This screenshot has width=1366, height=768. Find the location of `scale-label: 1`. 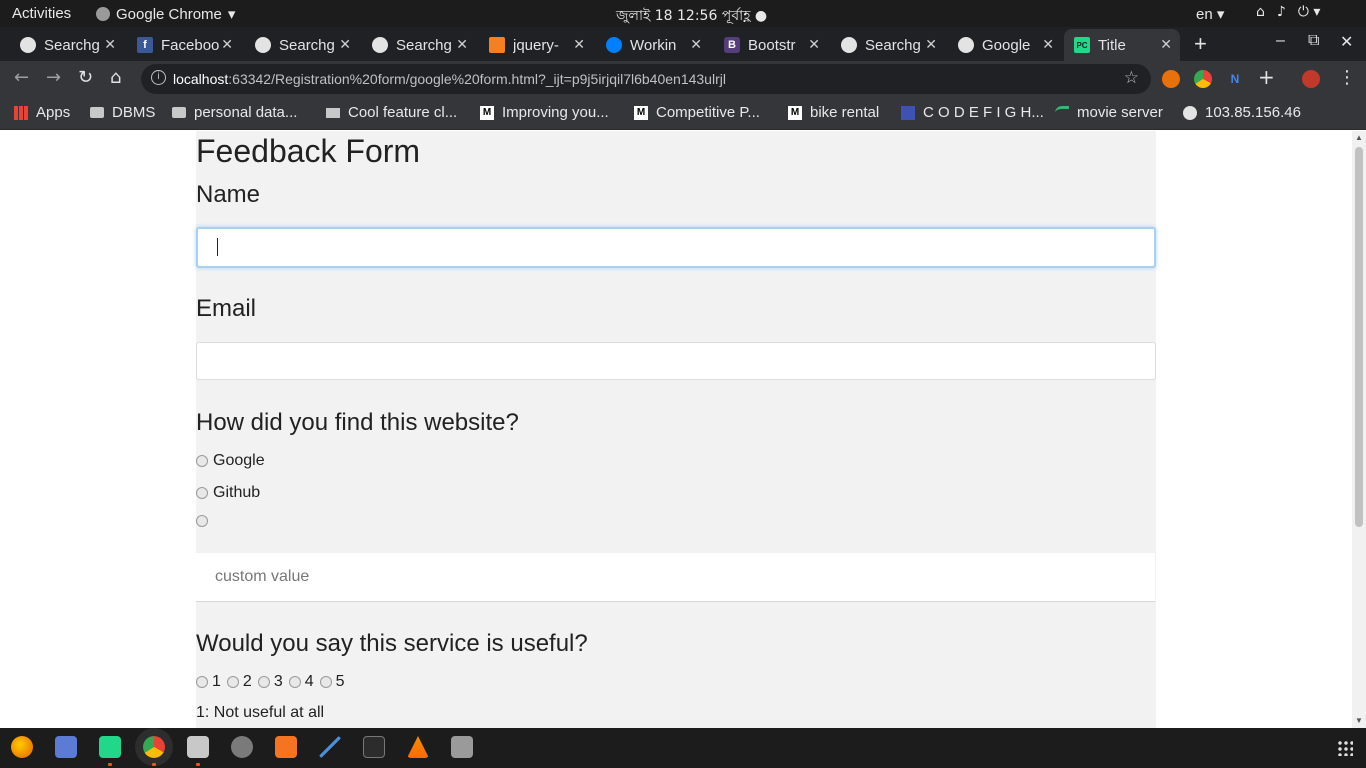

scale-label: 1 is located at coordinates (216, 681).